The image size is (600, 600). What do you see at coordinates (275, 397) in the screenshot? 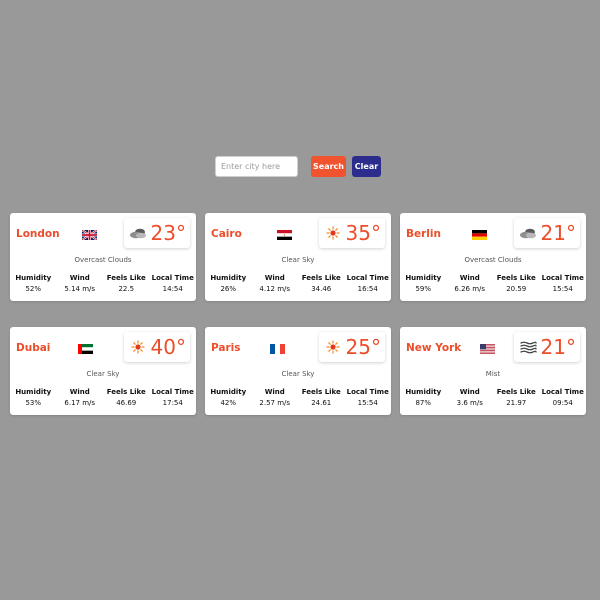
I see `stat-wind: Wind 2.57 m/s` at bounding box center [275, 397].